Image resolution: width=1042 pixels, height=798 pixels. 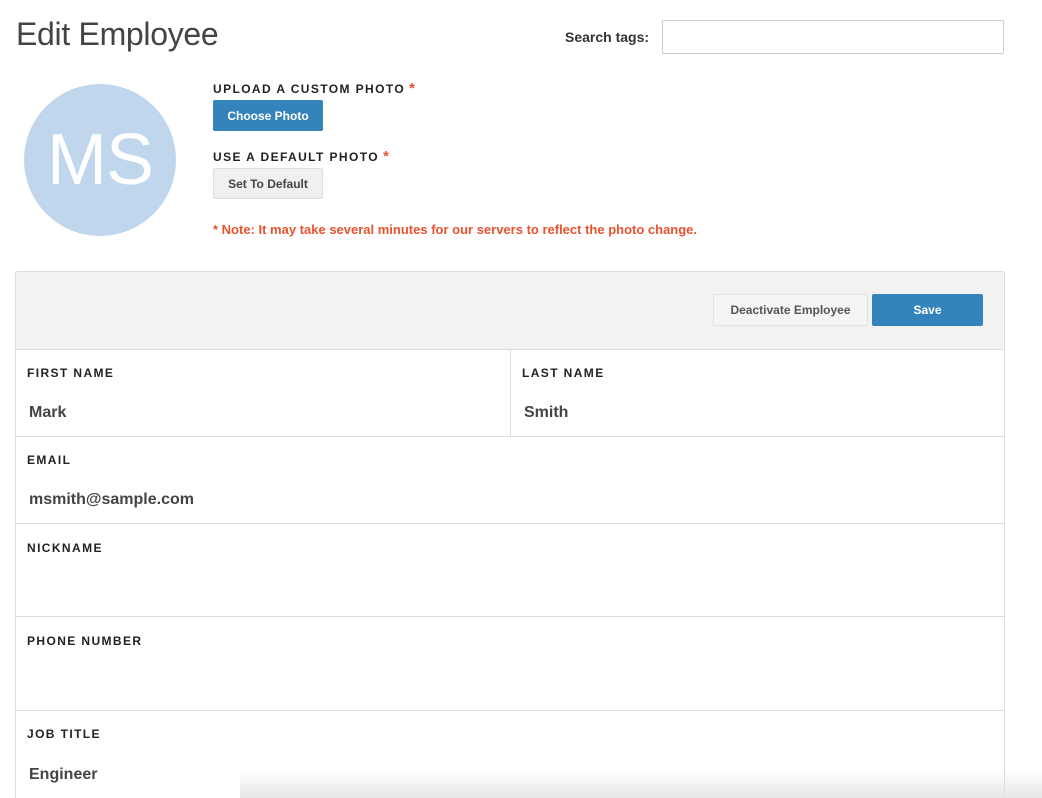 I want to click on default-photo-label-text: USE A DEFAULT PHOTO, so click(x=296, y=157).